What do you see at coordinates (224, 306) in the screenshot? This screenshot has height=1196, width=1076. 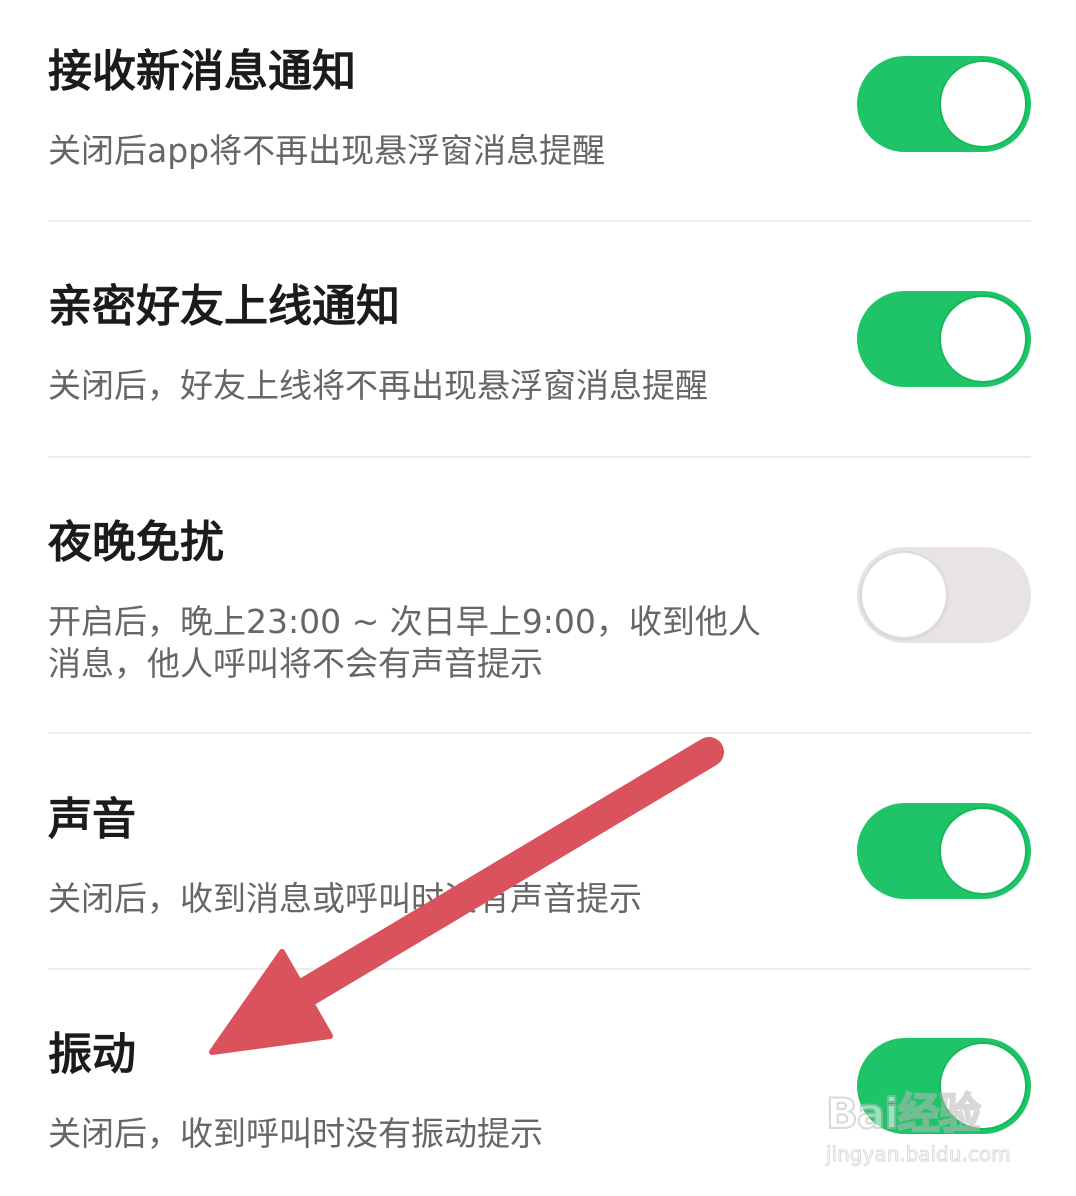 I see `setting-title: 亲密好友上线通知` at bounding box center [224, 306].